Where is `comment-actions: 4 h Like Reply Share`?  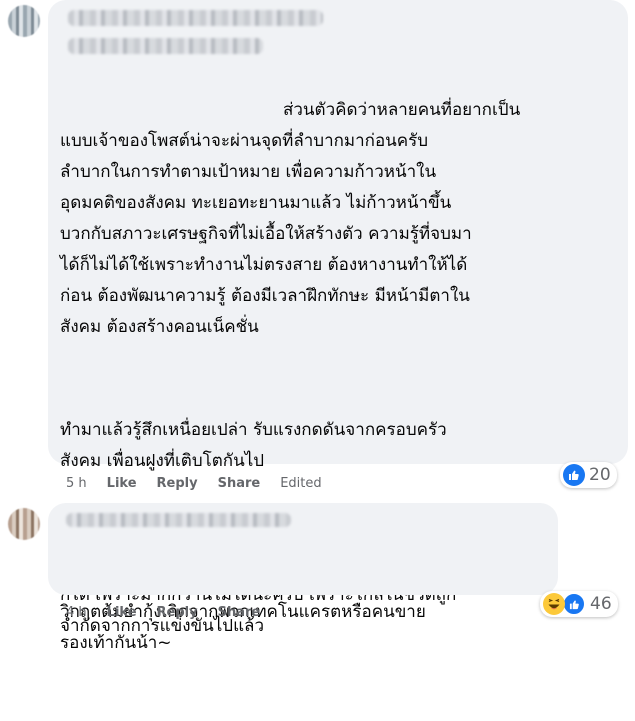 comment-actions: 4 h Like Reply Share is located at coordinates (173, 612).